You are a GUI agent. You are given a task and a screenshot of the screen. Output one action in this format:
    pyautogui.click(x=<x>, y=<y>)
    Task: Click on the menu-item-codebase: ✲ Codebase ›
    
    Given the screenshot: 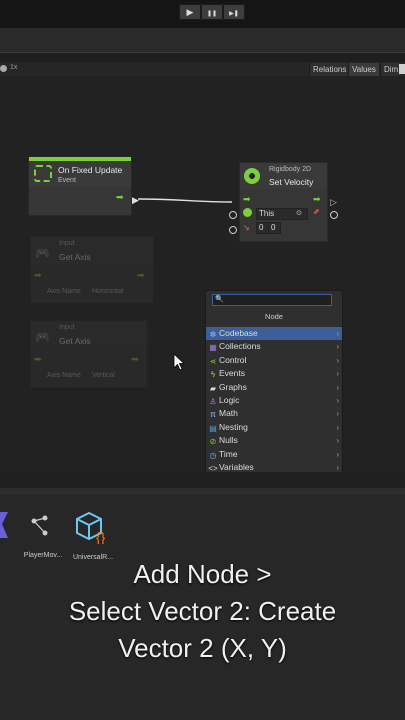 What is the action you would take?
    pyautogui.click(x=274, y=334)
    